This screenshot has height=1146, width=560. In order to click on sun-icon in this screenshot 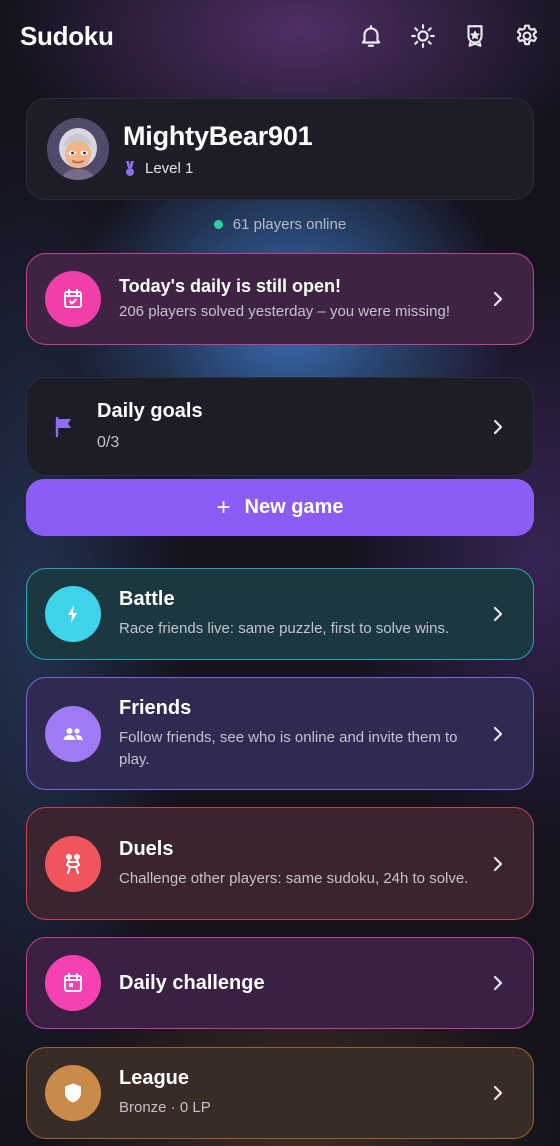, I will do `click(423, 36)`.